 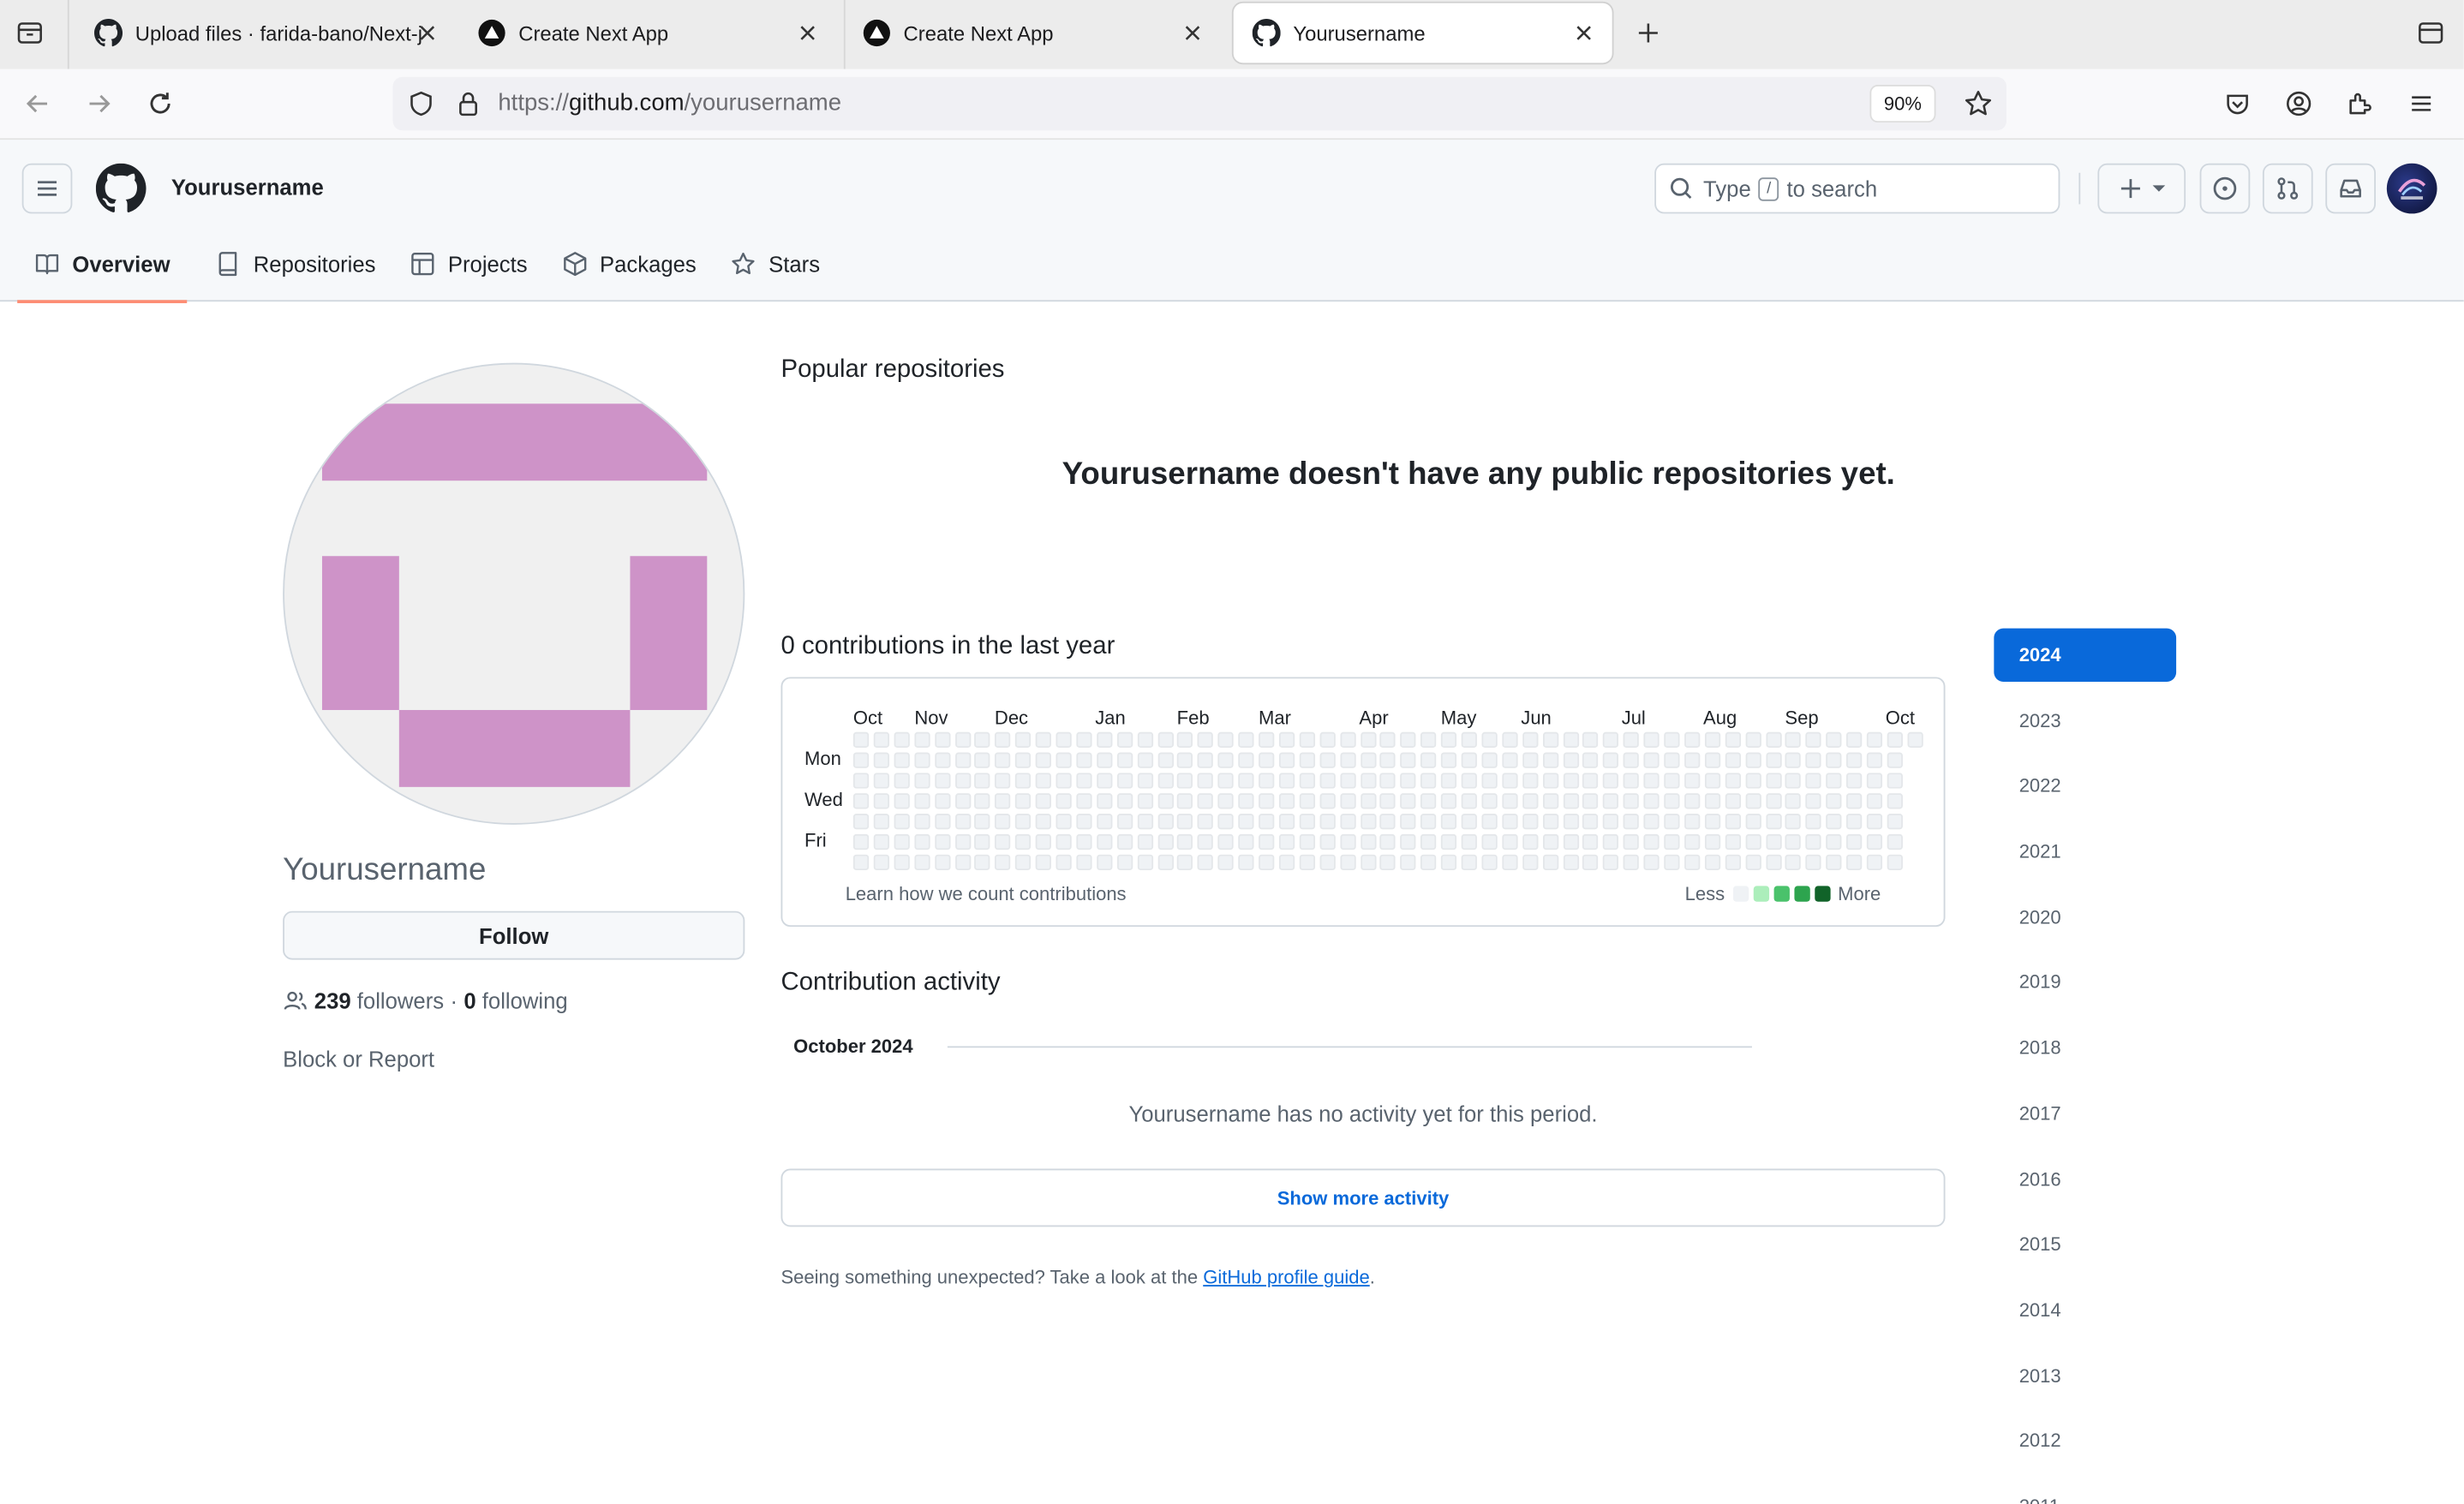 What do you see at coordinates (290, 264) in the screenshot?
I see `tab-repositories: Repositories` at bounding box center [290, 264].